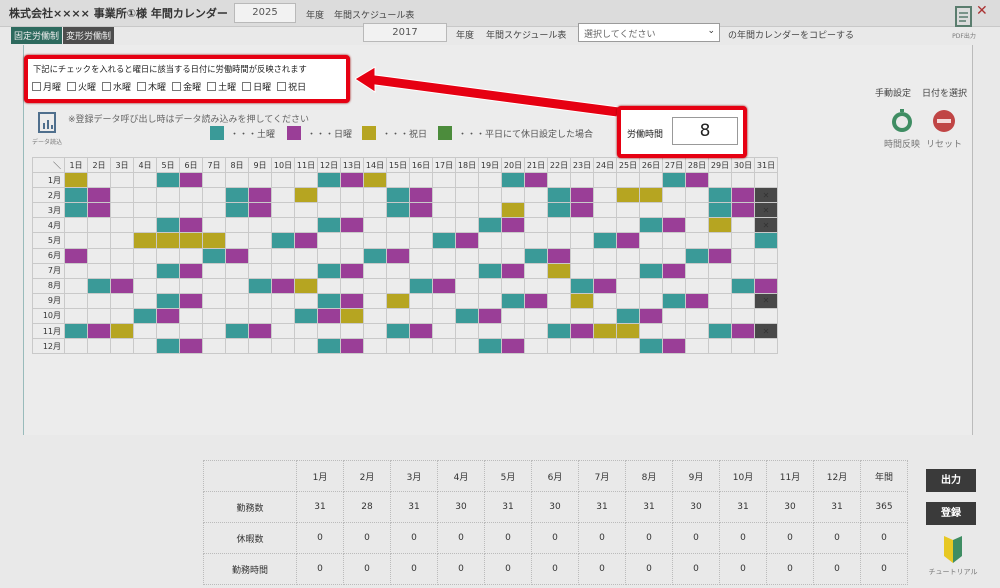 The height and width of the screenshot is (588, 1000). Describe the element at coordinates (47, 128) in the screenshot. I see `data-read-button: データ読込` at that location.